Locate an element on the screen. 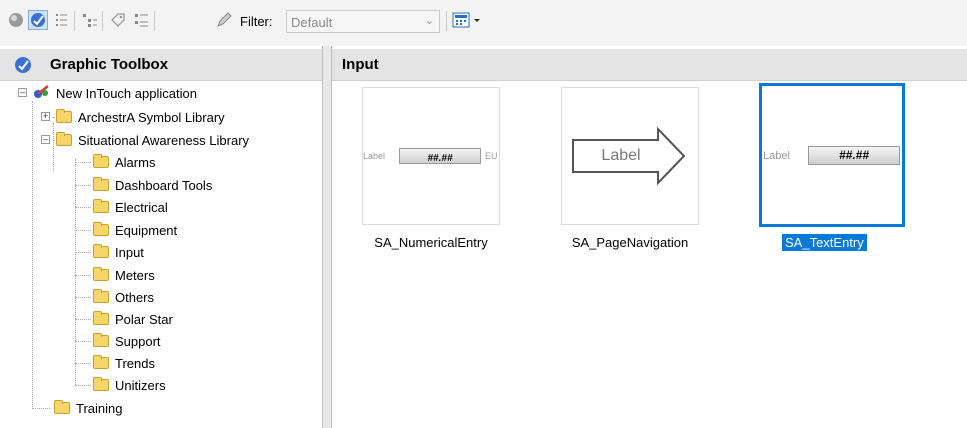  pane-header: Input is located at coordinates (649, 65).